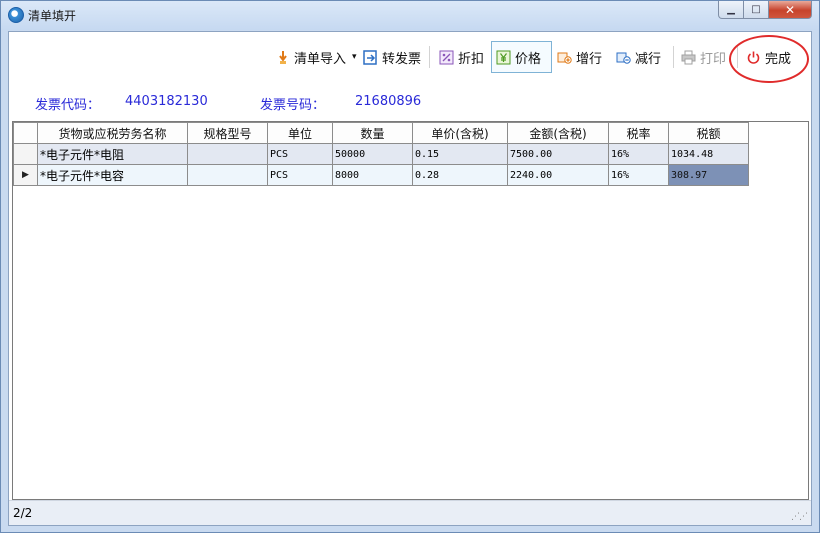  Describe the element at coordinates (372, 175) in the screenshot. I see `cell-quantity: 8000` at that location.